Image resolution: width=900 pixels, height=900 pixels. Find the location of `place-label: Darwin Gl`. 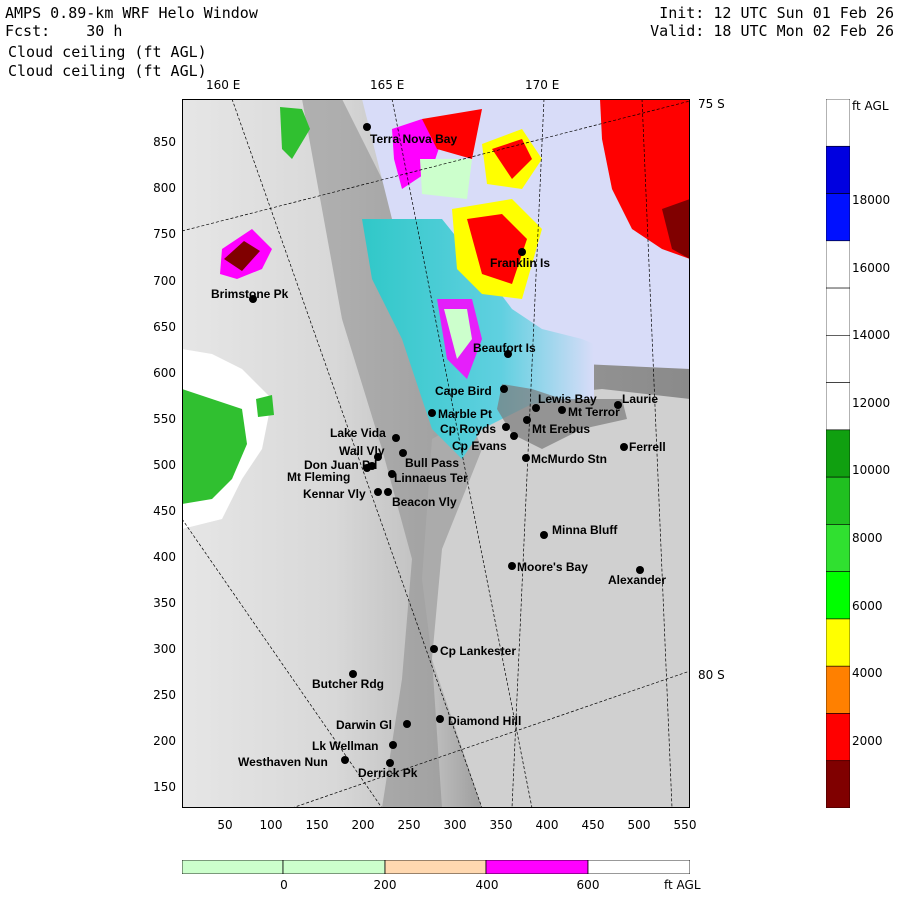

place-label: Darwin Gl is located at coordinates (364, 725).